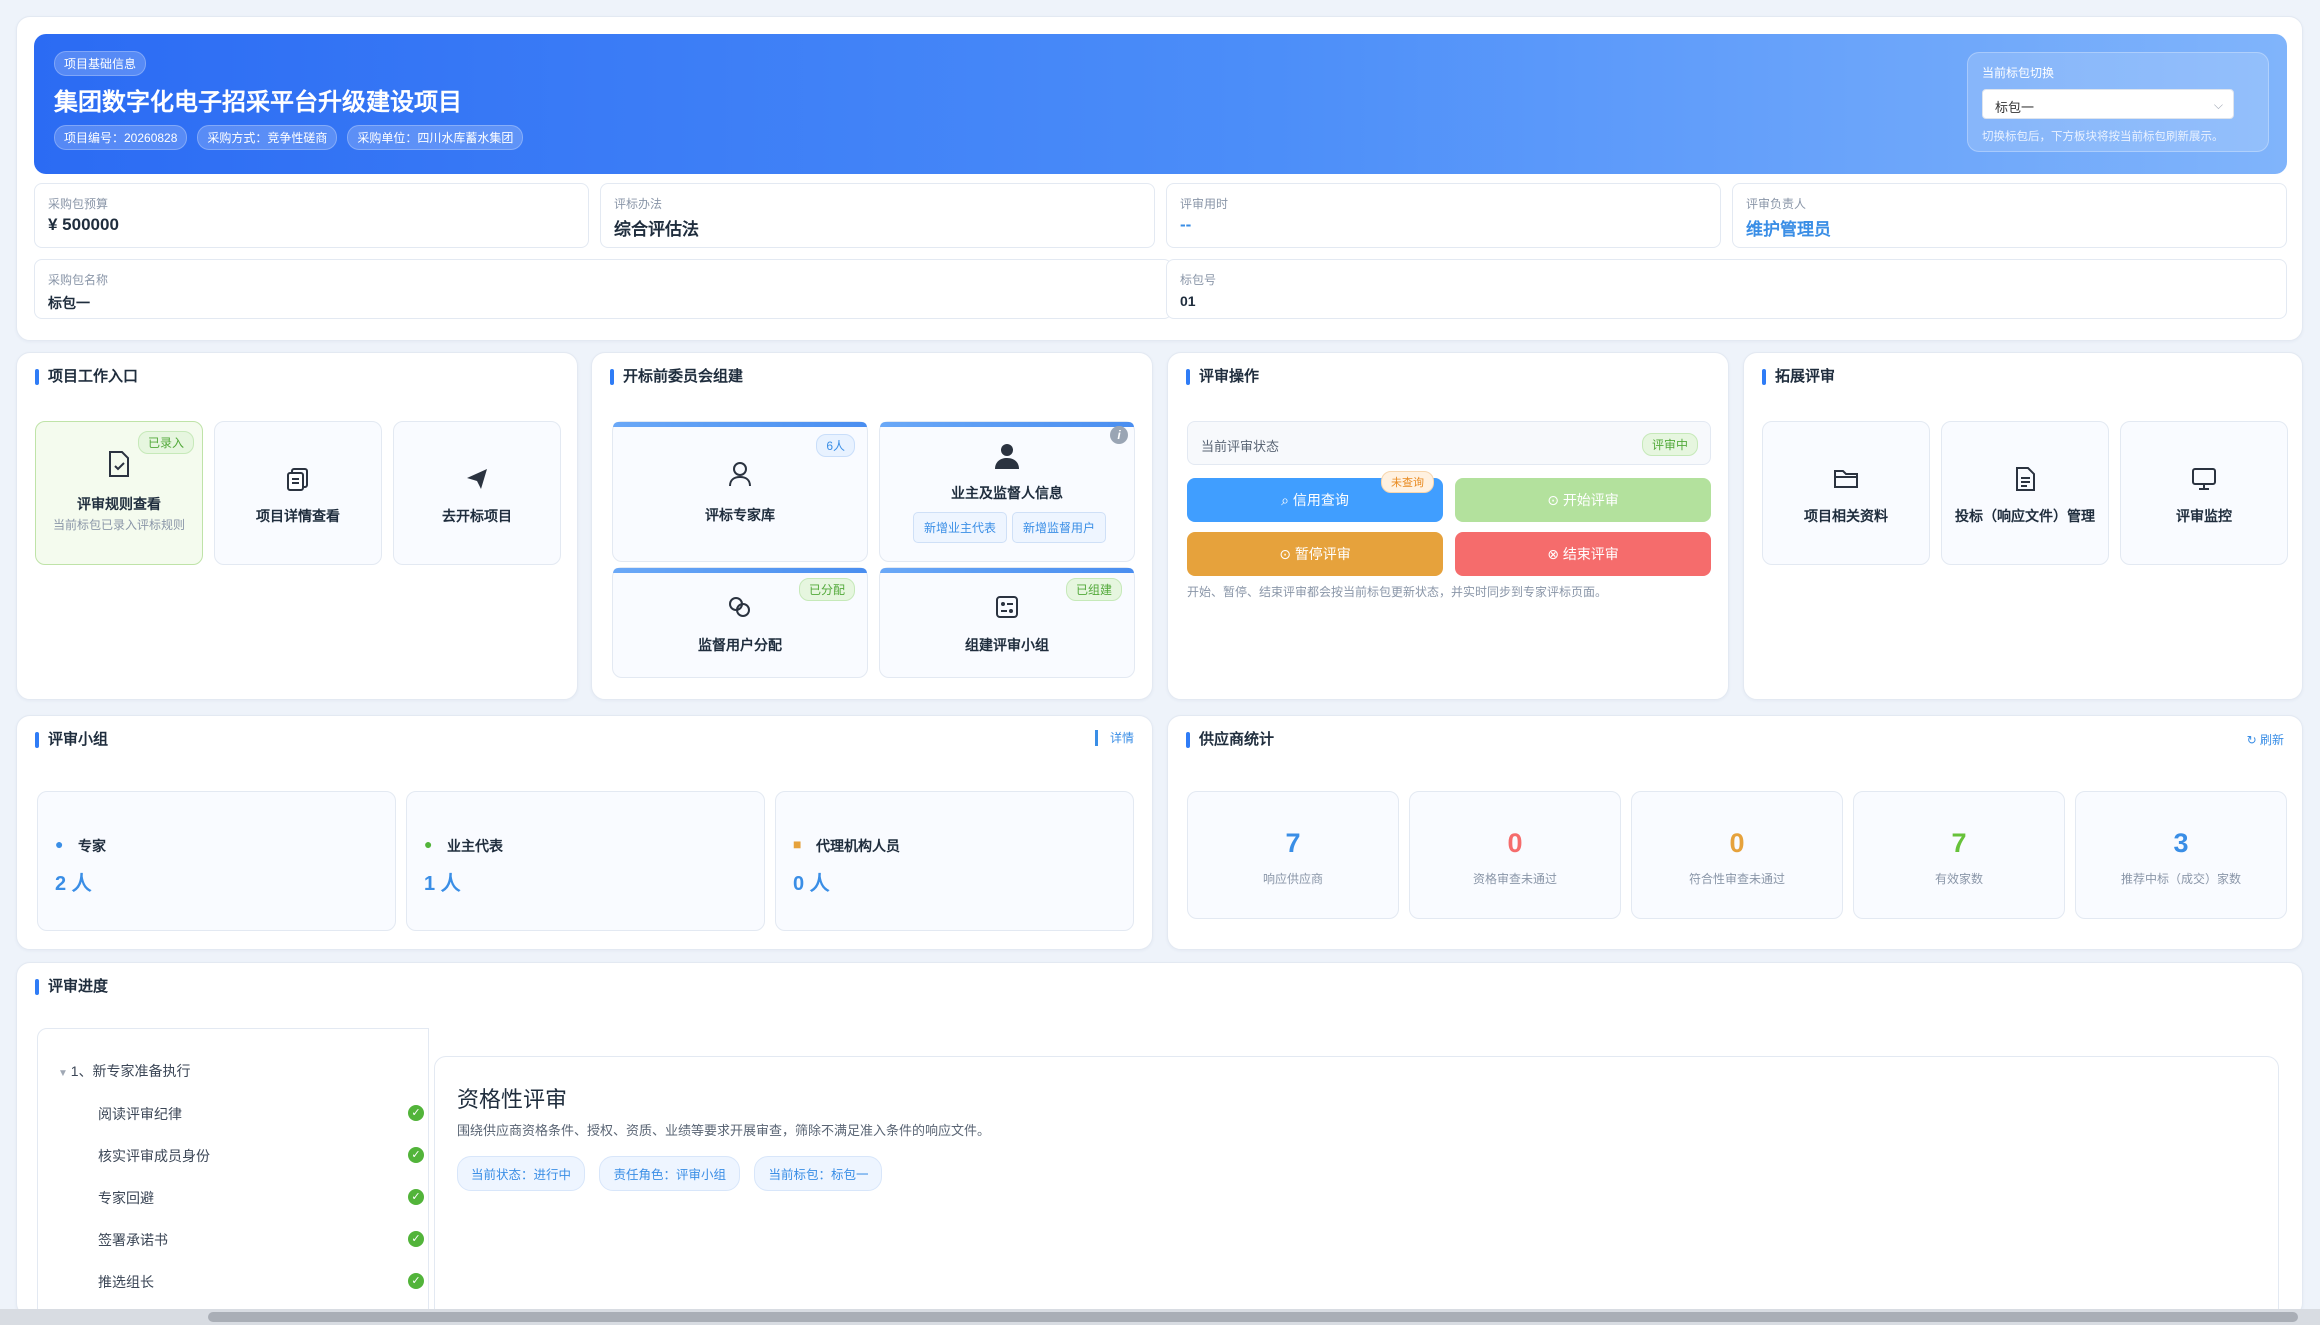 The height and width of the screenshot is (1325, 2320). I want to click on project-title: 集团数字化电子招采平台升级建设项目, so click(258, 102).